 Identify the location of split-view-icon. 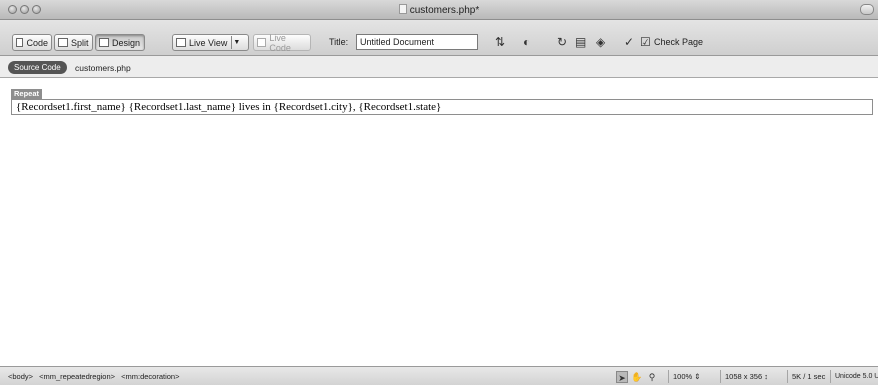
(63, 42).